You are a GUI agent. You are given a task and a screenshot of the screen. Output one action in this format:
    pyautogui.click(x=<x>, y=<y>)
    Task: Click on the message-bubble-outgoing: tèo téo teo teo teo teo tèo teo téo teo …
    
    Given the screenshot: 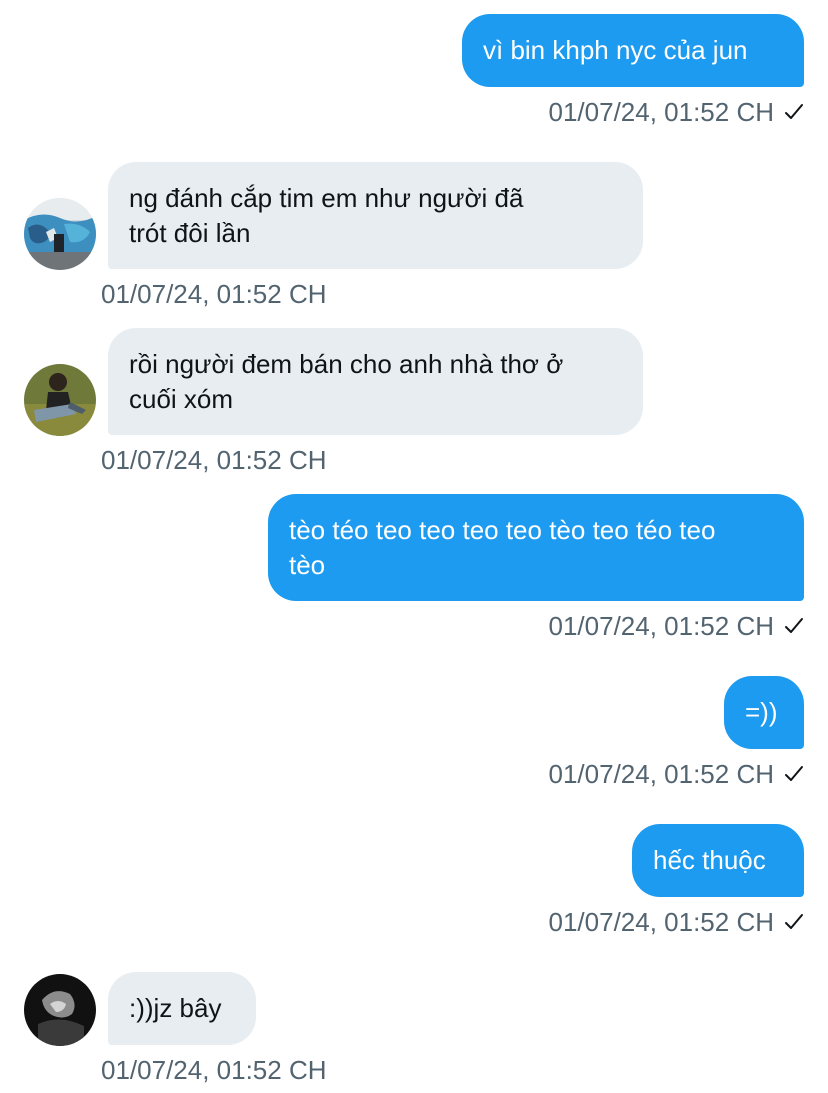 What is the action you would take?
    pyautogui.click(x=536, y=547)
    